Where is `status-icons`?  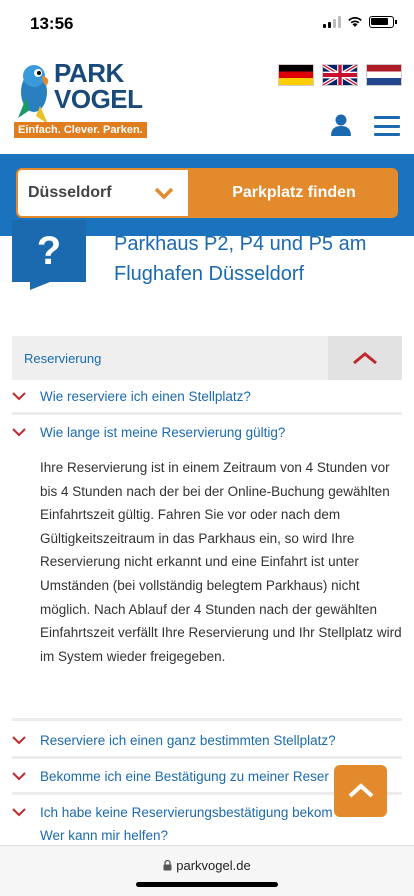
status-icons is located at coordinates (360, 22).